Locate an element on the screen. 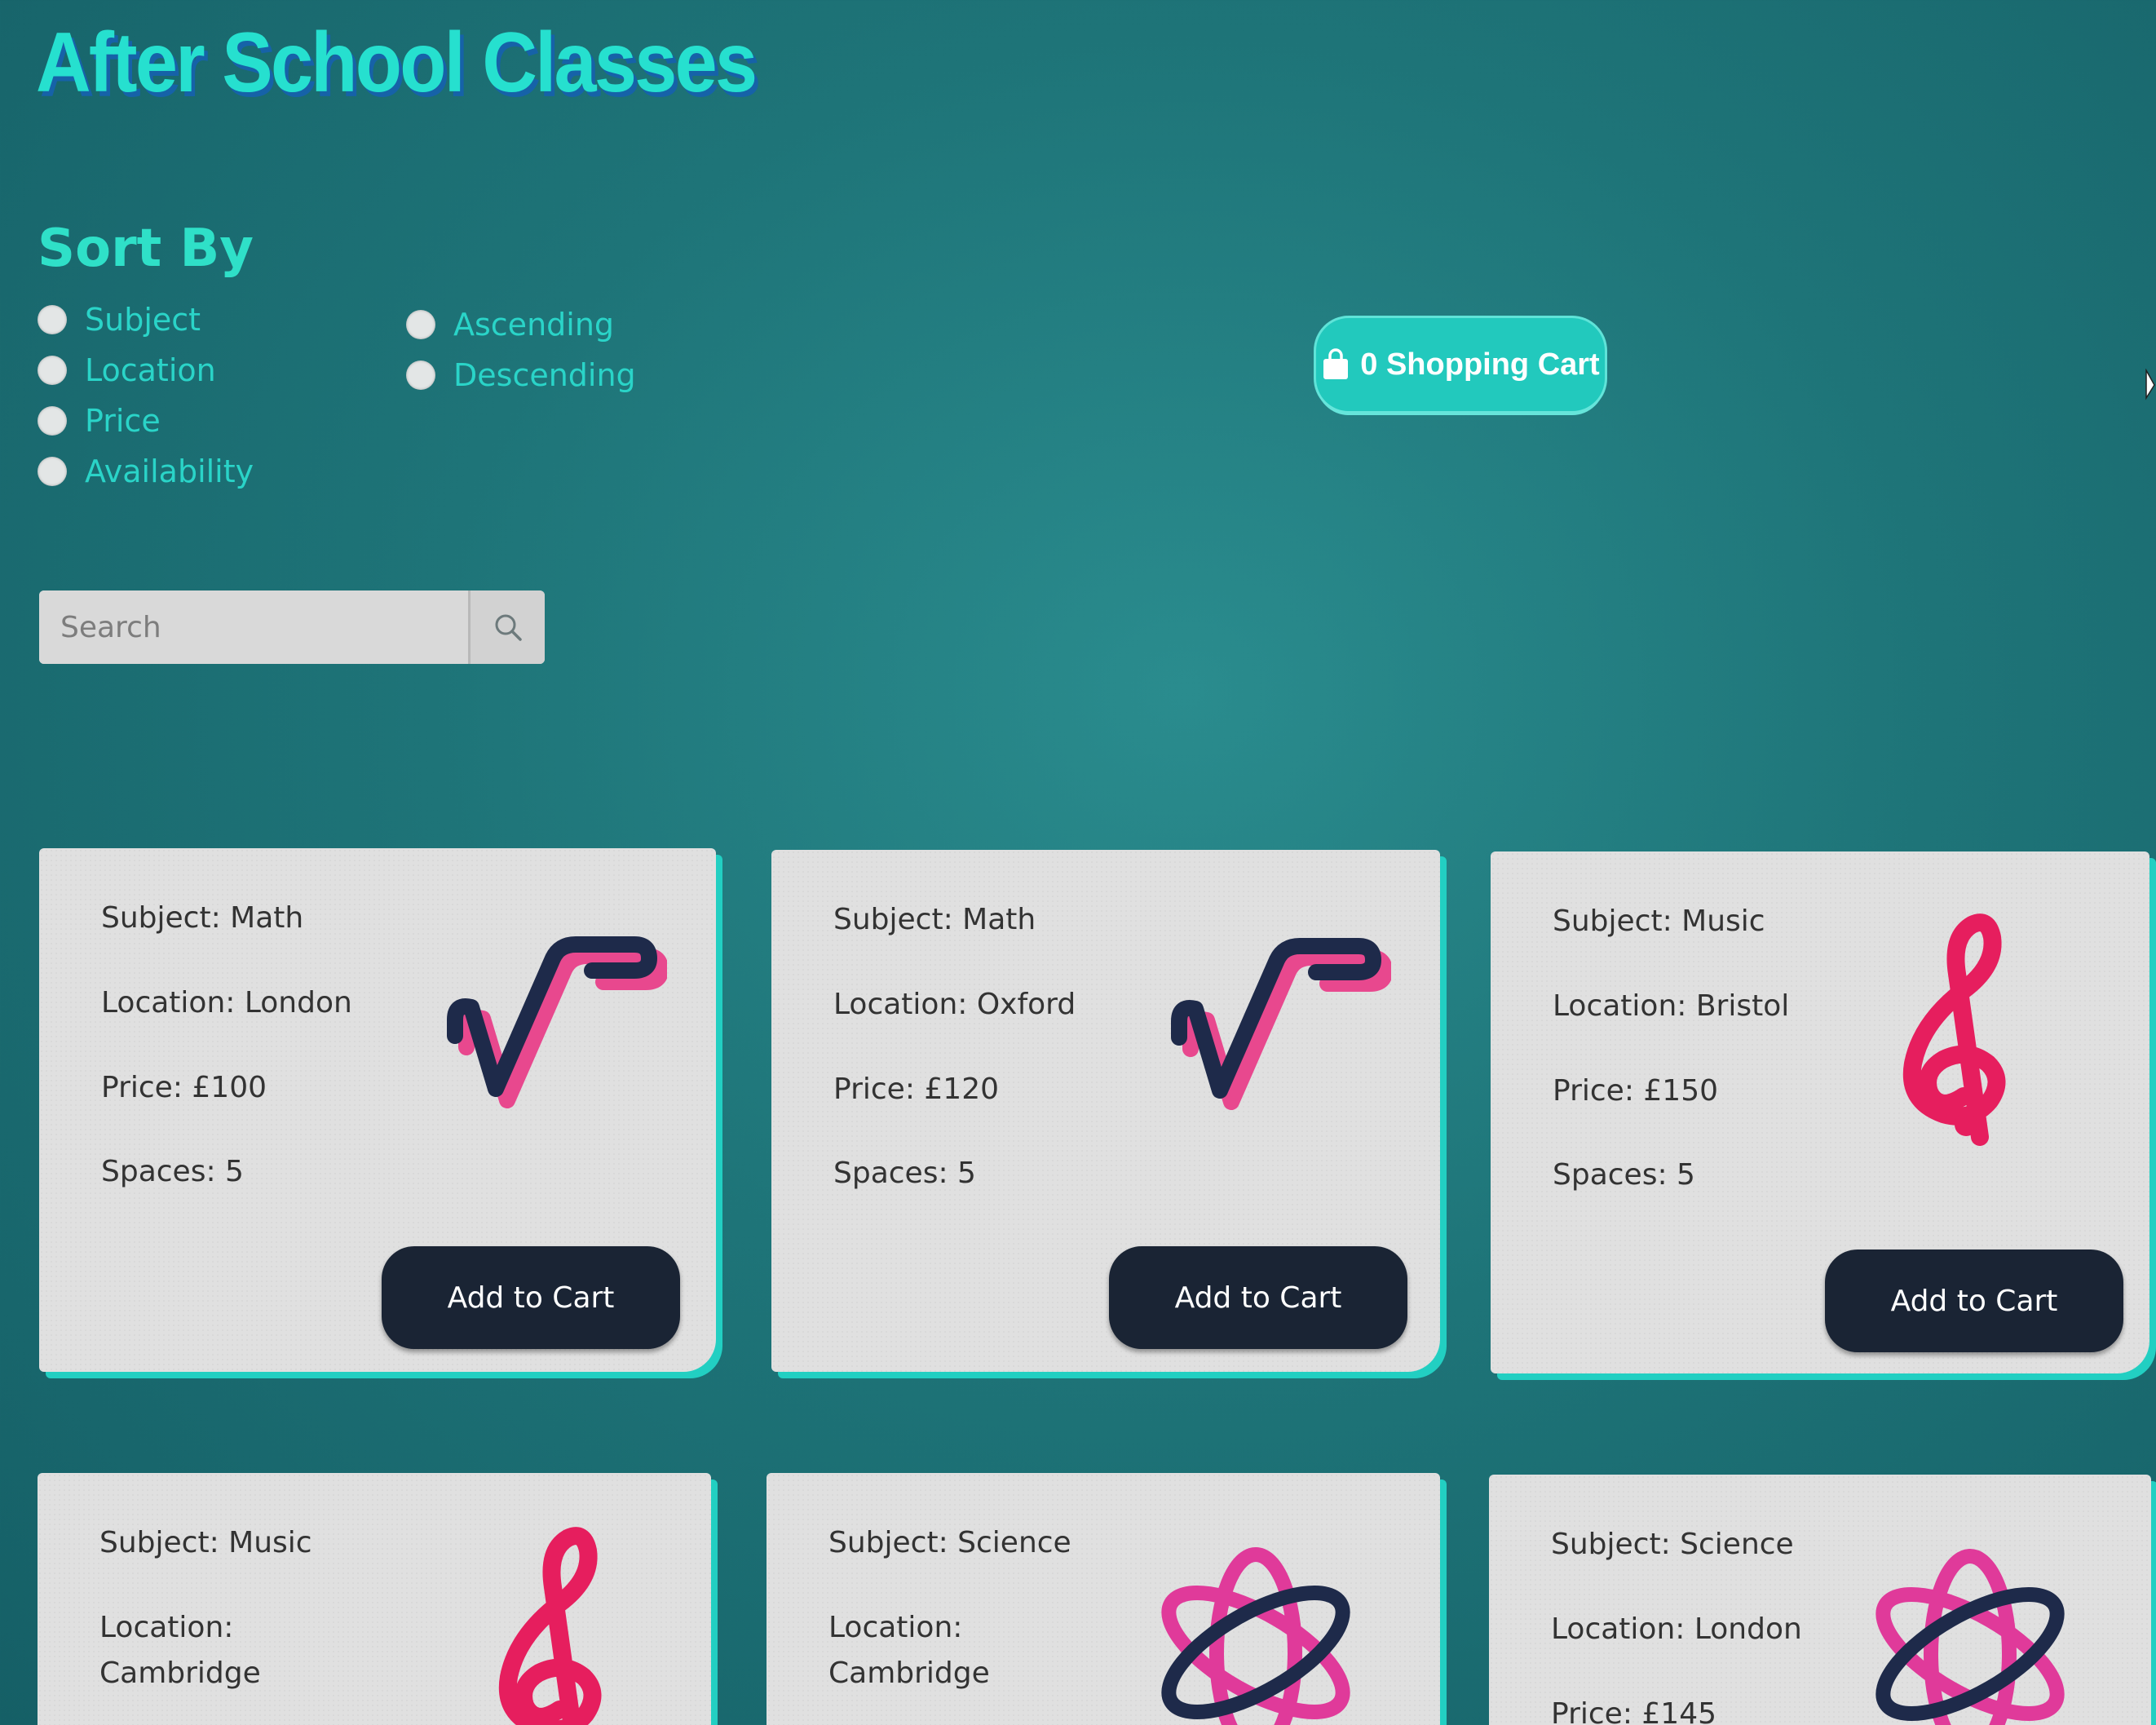 The height and width of the screenshot is (1725, 2156). lesson-card: Subject: Science Location: Cambridge is located at coordinates (1103, 1599).